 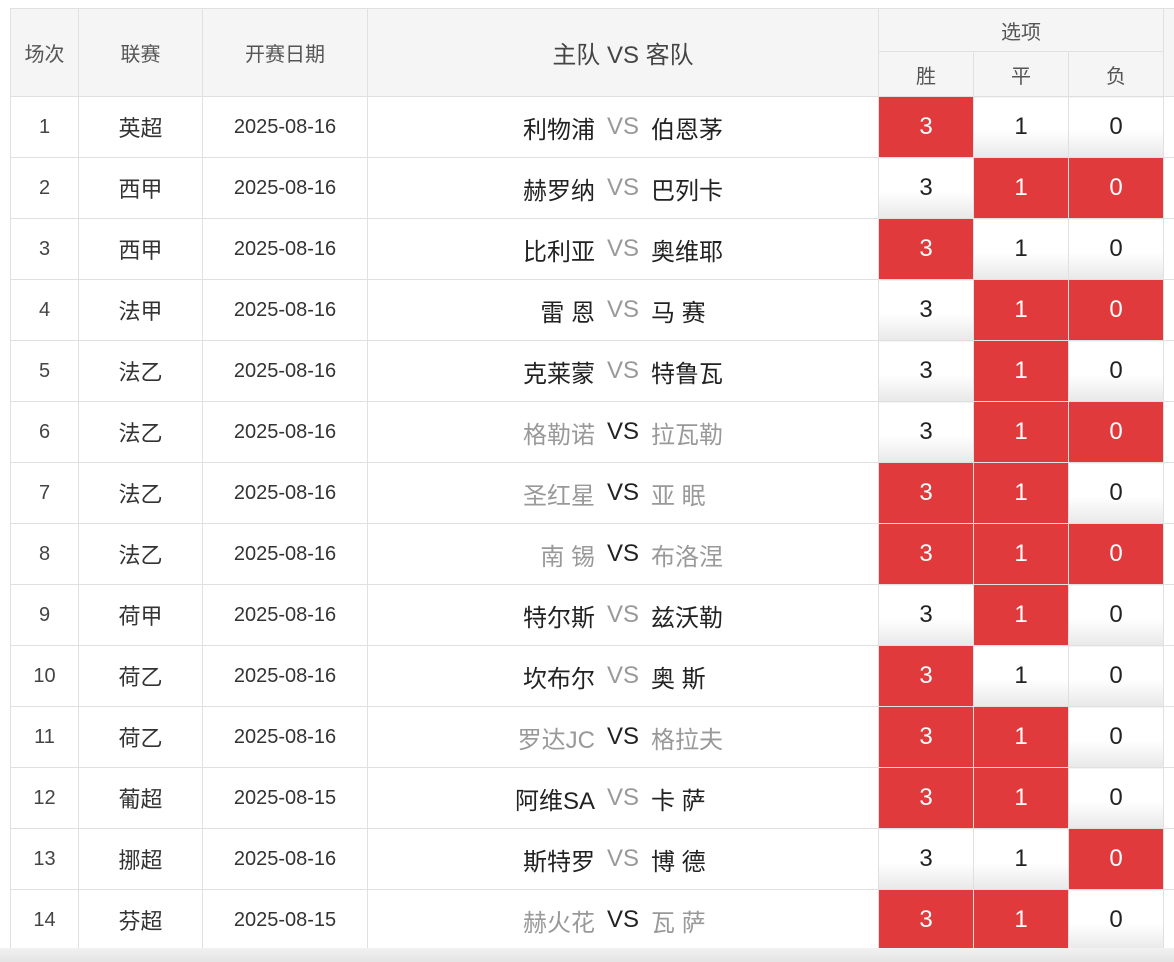 I want to click on header-win: 胜, so click(x=926, y=74).